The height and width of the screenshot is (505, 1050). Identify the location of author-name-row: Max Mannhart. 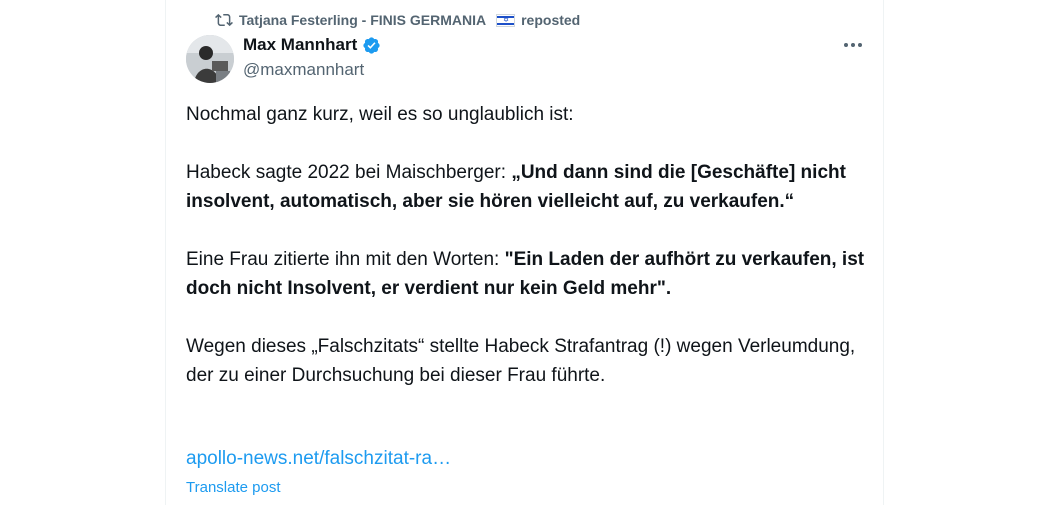
(312, 45).